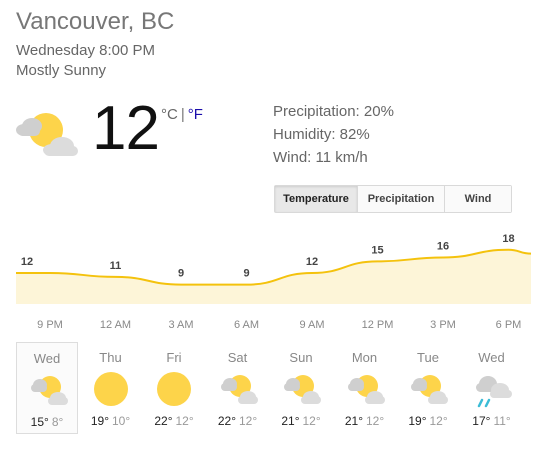  What do you see at coordinates (174, 357) in the screenshot?
I see `forecast-day-name: Fri` at bounding box center [174, 357].